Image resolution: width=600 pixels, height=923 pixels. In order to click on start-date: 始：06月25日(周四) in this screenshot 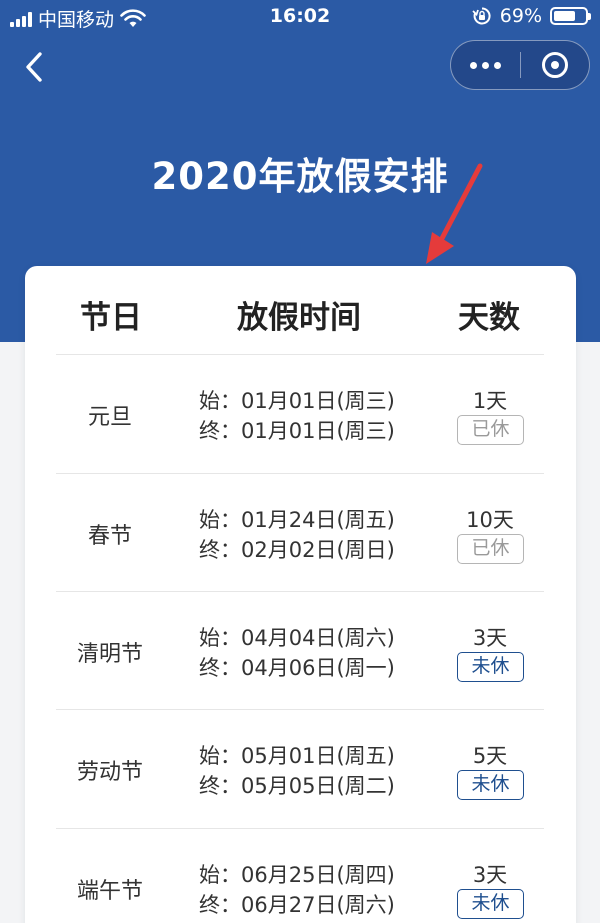, I will do `click(297, 875)`.